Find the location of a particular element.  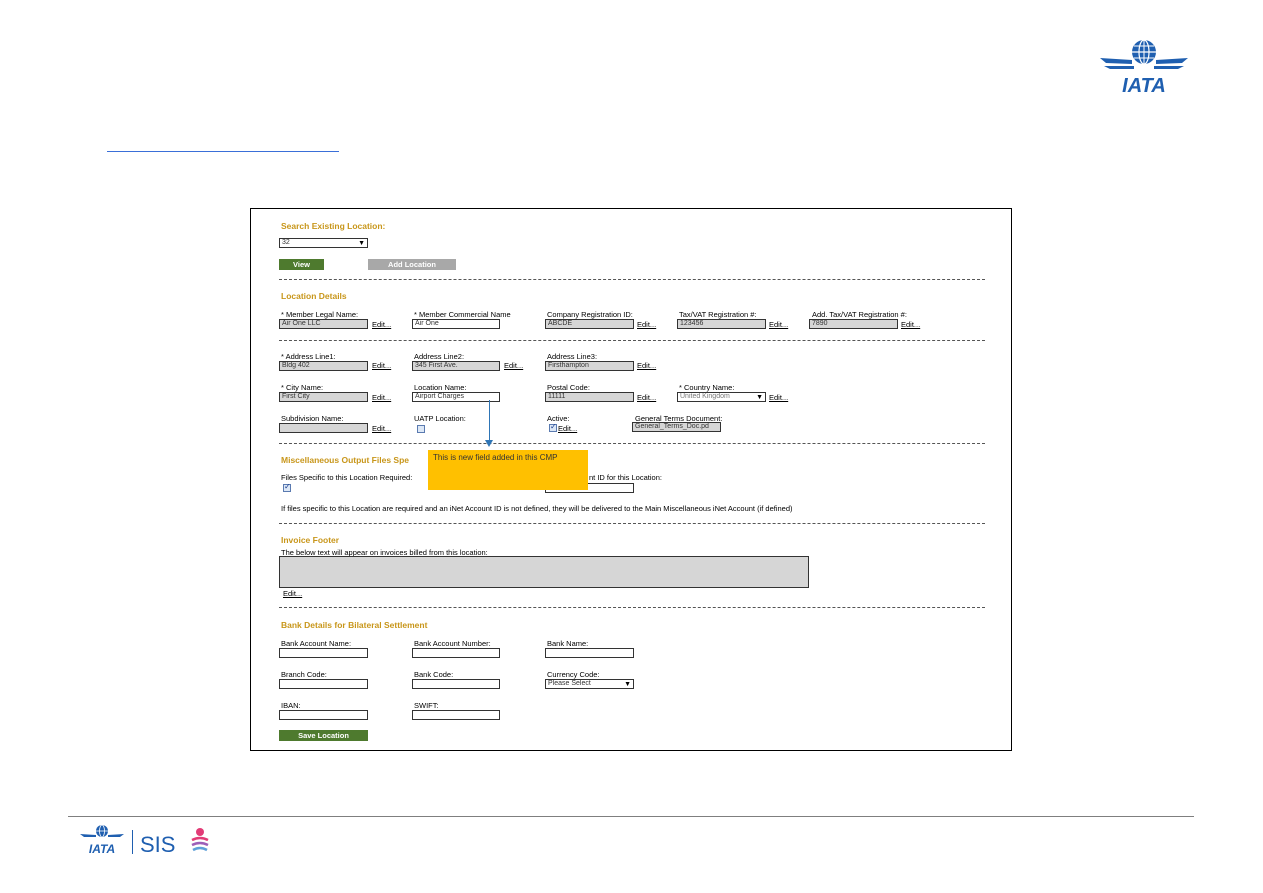

address2-field: 345 First Ave. is located at coordinates (456, 366).